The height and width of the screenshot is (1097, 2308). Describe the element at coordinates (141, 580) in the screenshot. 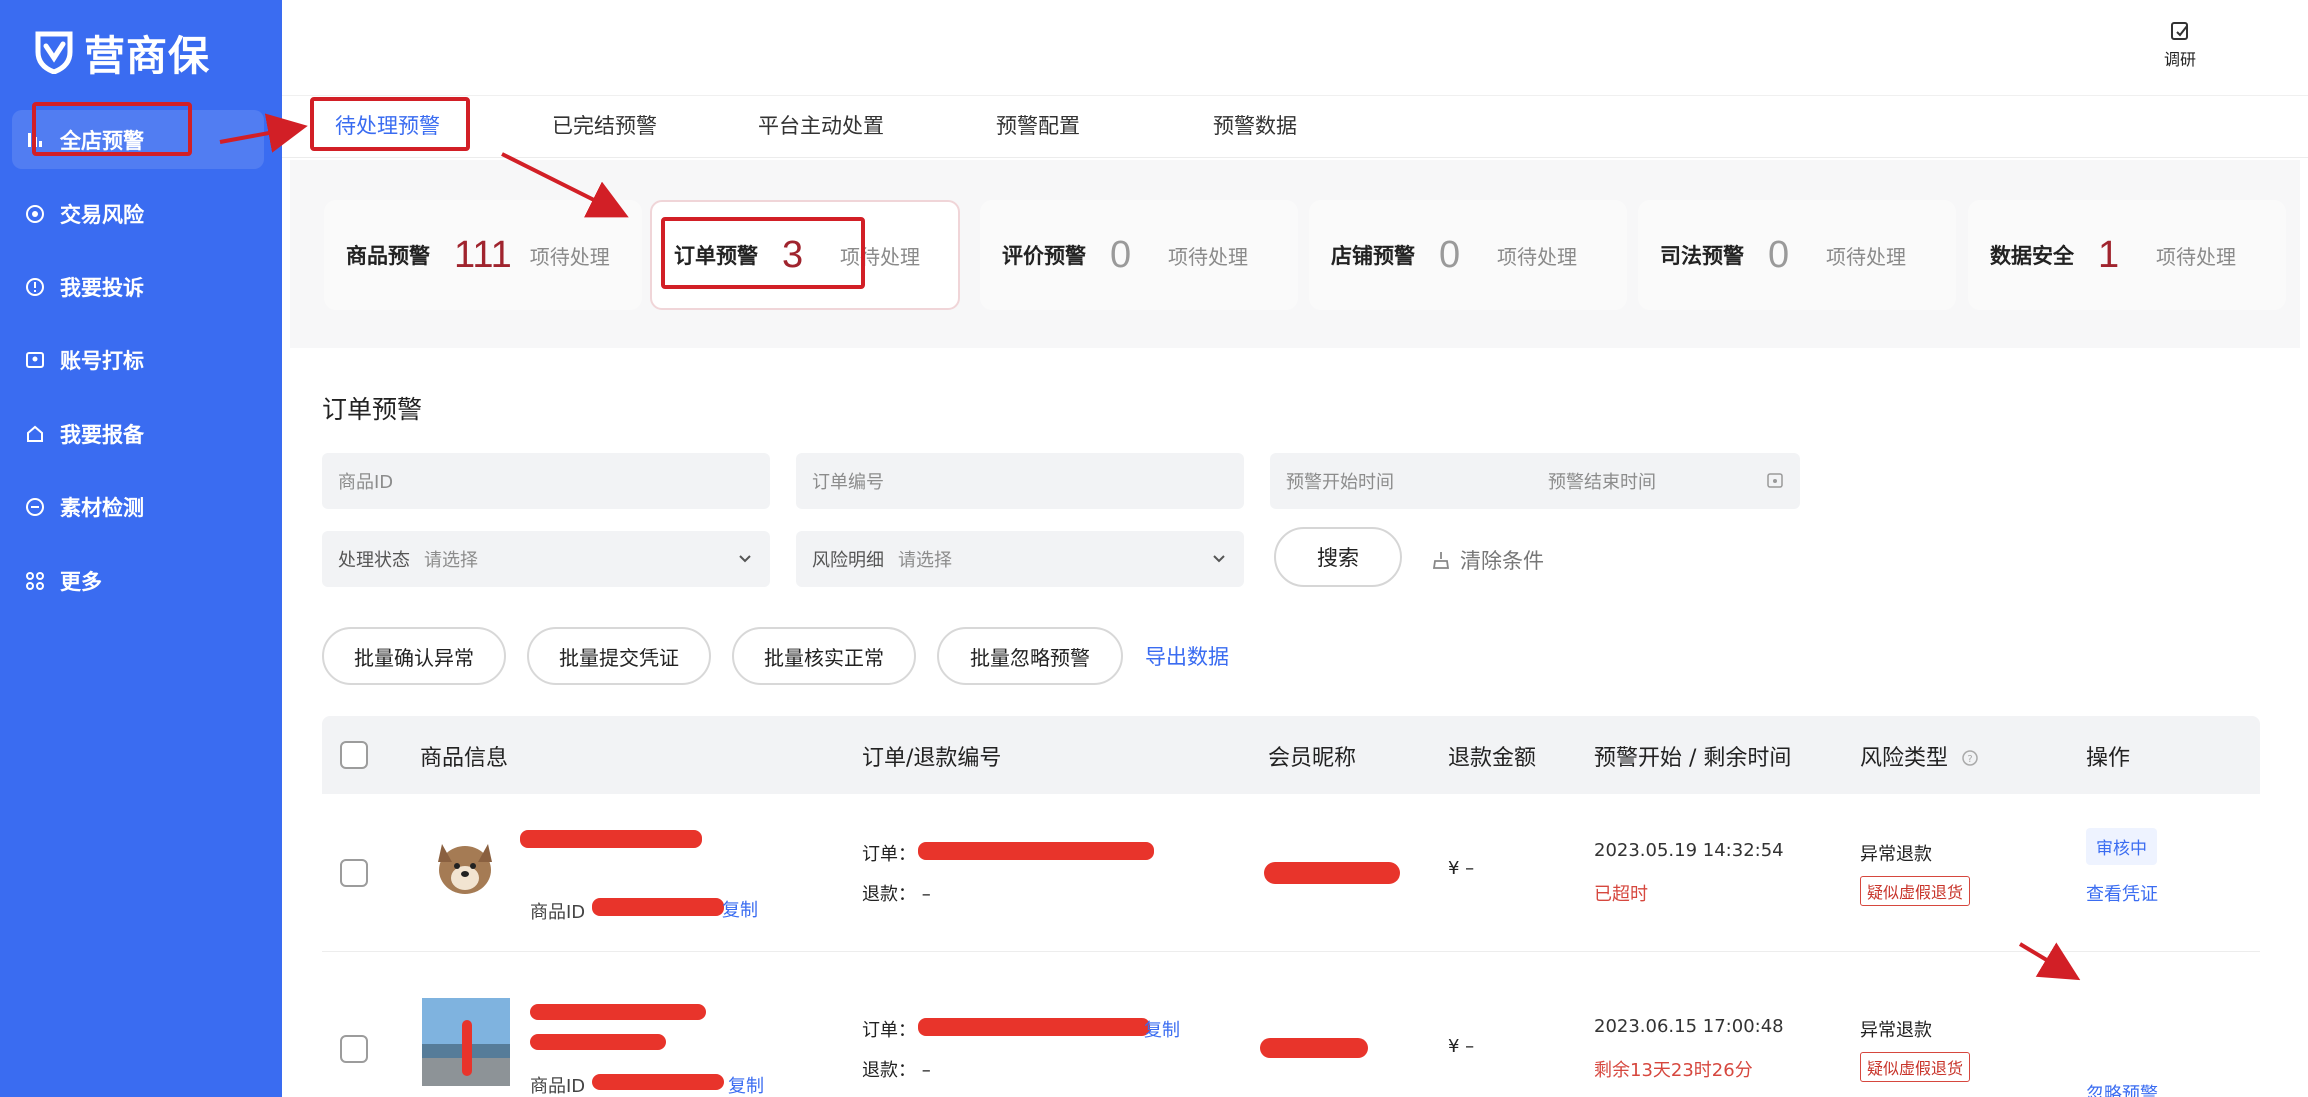

I see `sidebar-item-more: 更多` at that location.